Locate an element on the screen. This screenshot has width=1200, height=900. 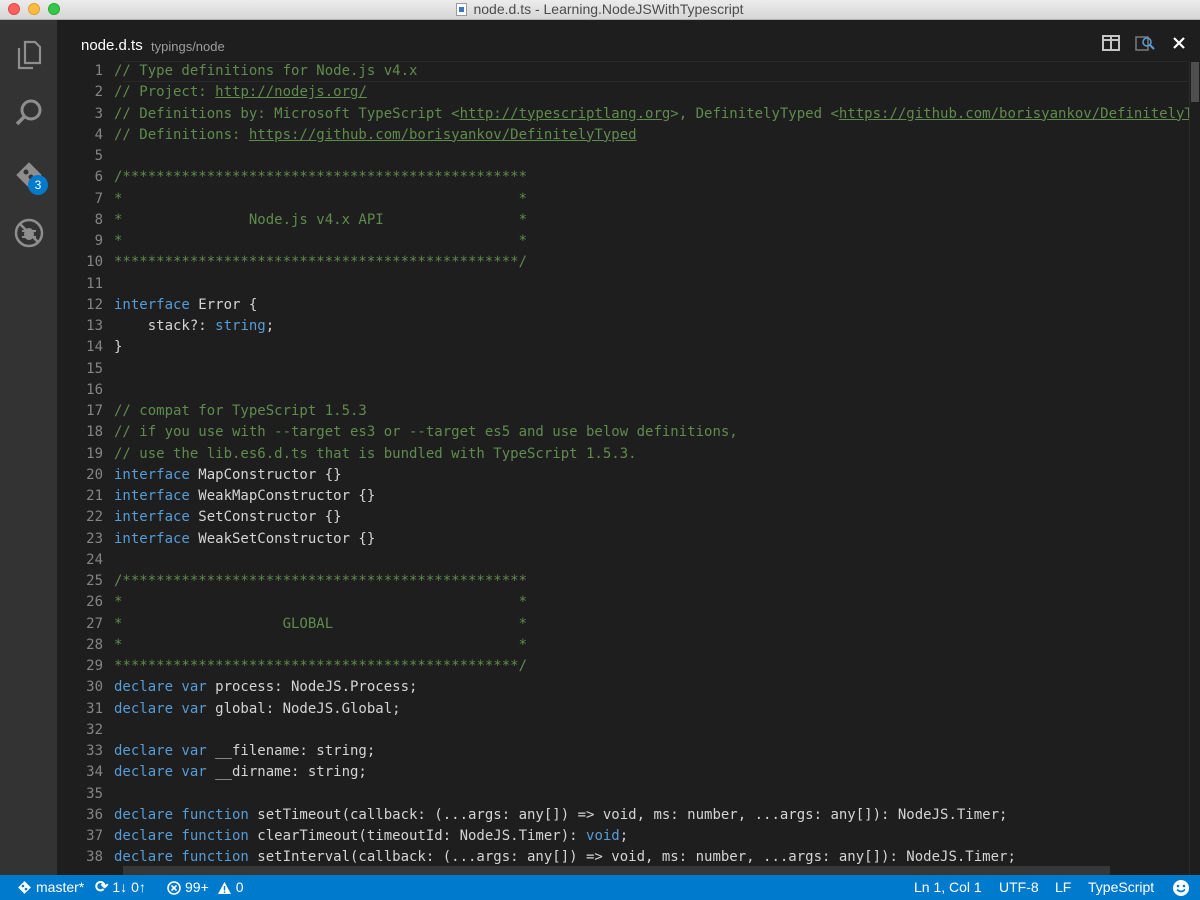
vertical-scrollbar is located at coordinates (1194, 468).